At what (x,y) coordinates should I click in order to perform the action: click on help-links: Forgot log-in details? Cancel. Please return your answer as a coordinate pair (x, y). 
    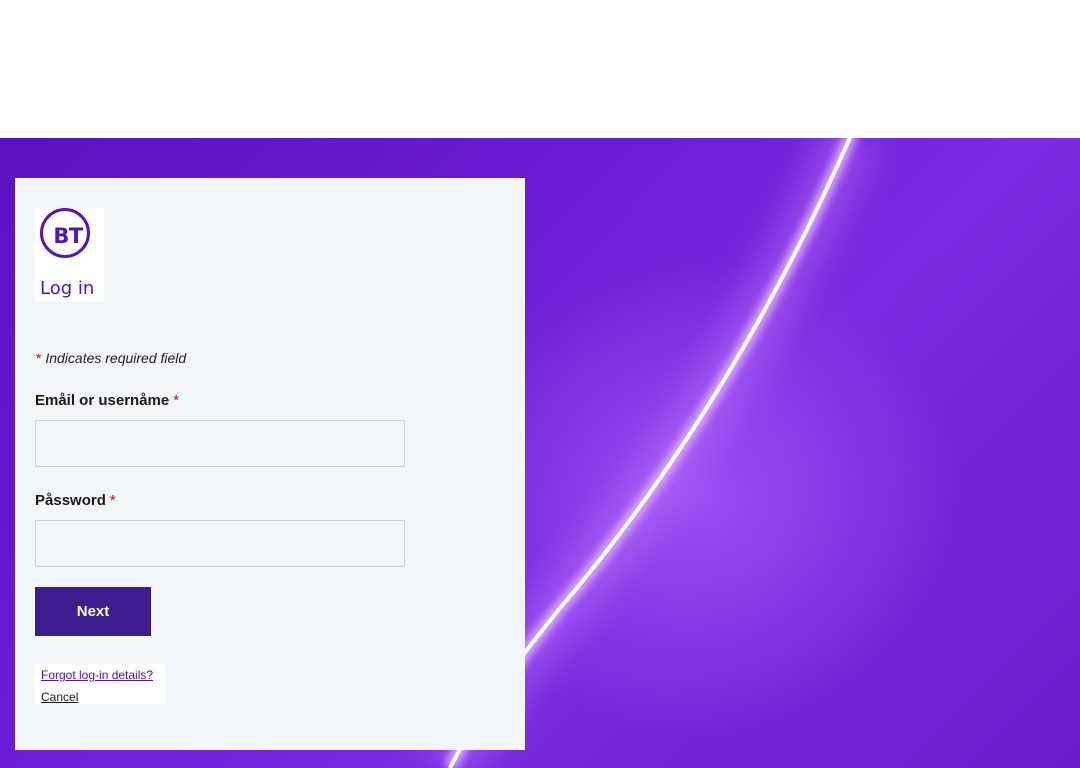
    Looking at the image, I should click on (100, 684).